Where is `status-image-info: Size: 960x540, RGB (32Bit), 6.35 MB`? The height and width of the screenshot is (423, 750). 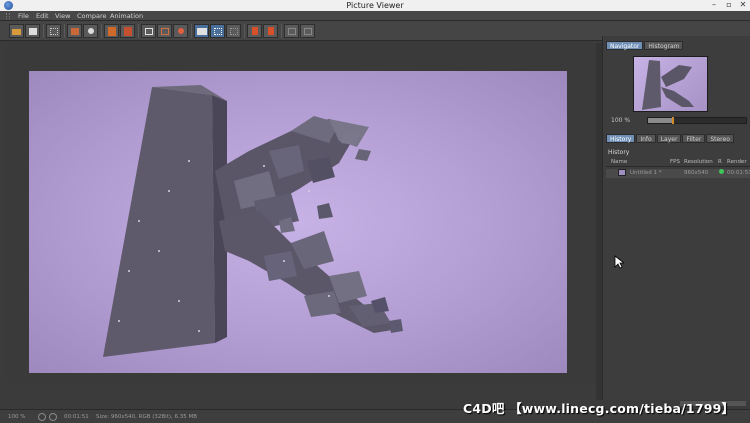 status-image-info: Size: 960x540, RGB (32Bit), 6.35 MB is located at coordinates (147, 417).